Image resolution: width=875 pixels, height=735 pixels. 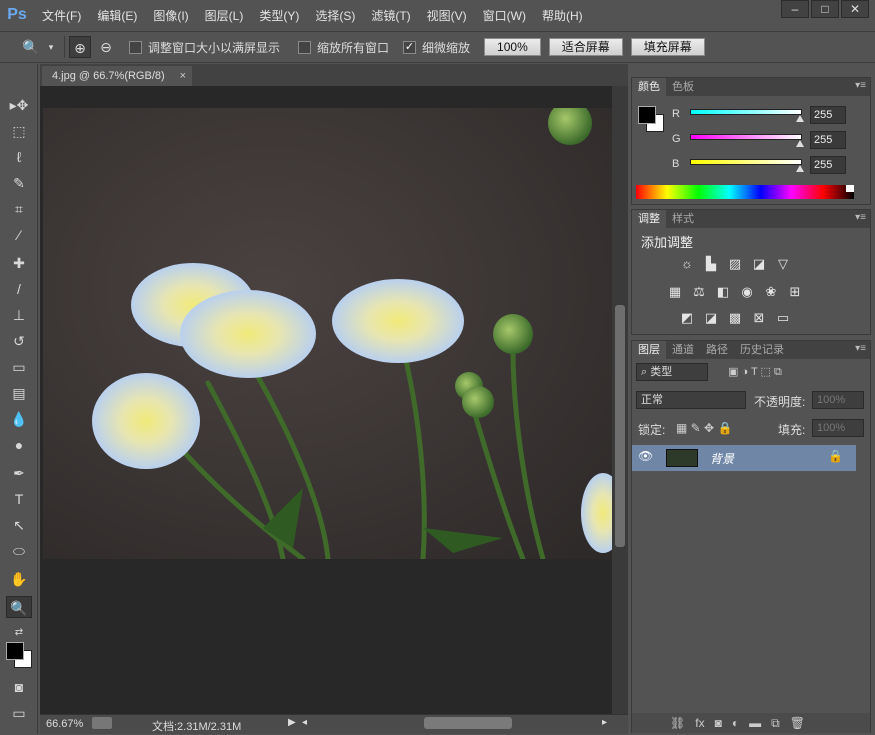 I want to click on menu-view: 视图(V), so click(x=447, y=15).